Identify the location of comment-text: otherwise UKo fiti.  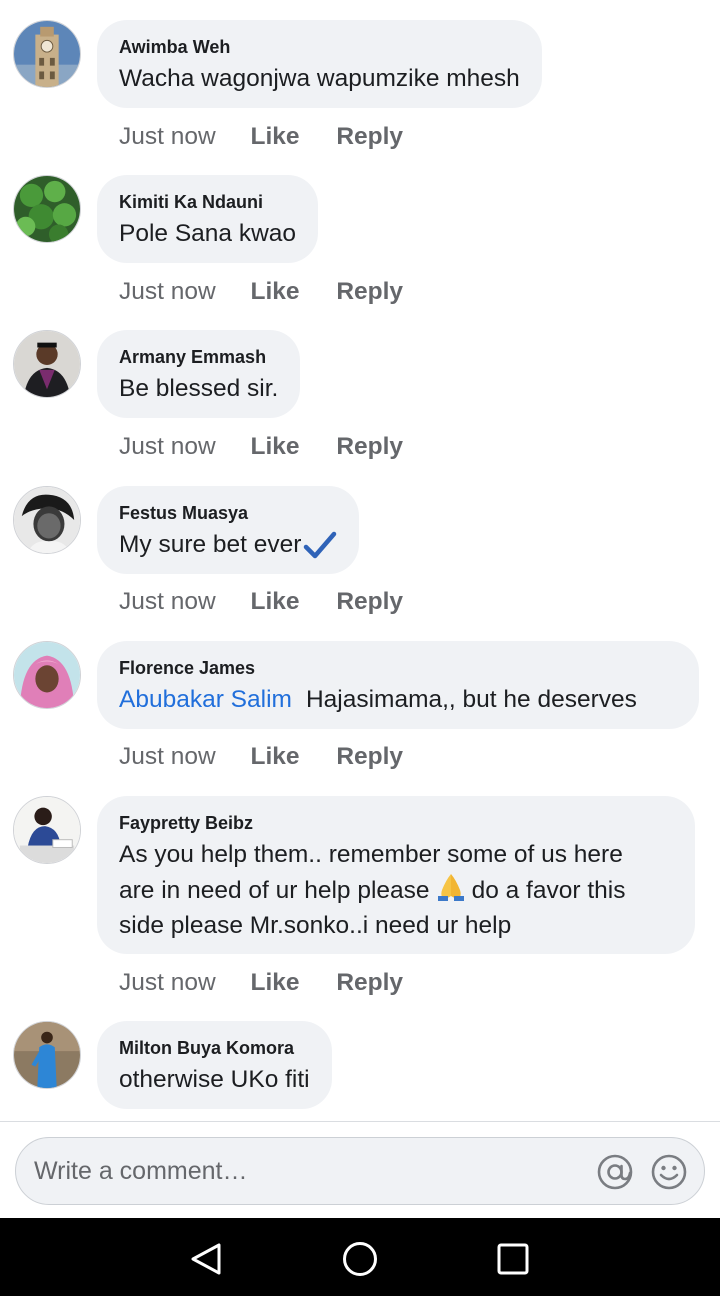
(214, 1079).